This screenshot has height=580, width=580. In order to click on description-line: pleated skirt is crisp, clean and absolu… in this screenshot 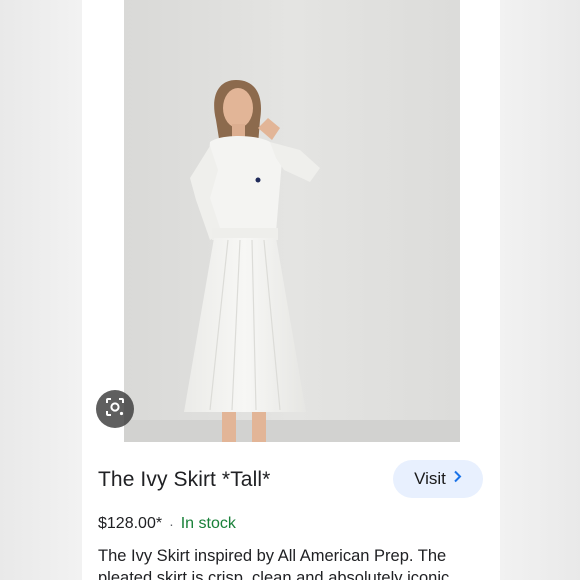, I will do `click(276, 574)`.